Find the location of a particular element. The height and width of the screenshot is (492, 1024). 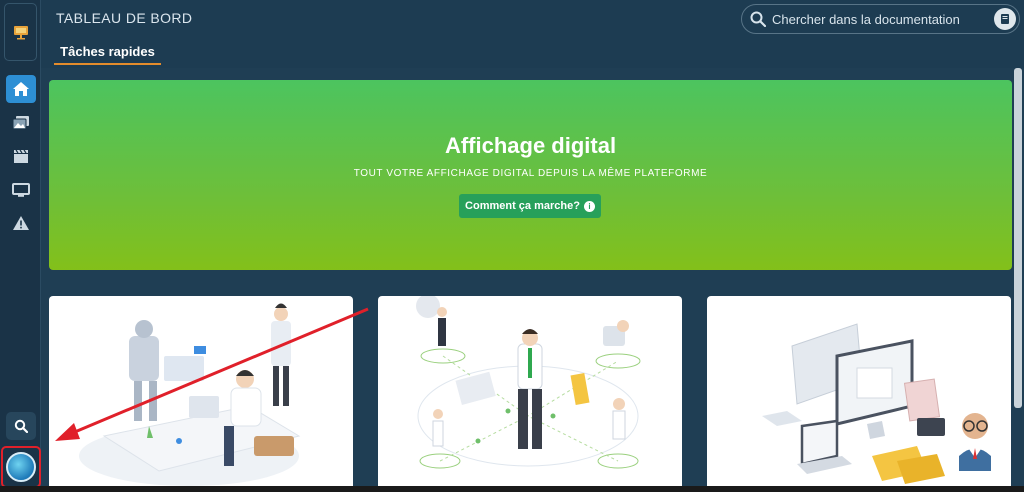

documentation-search is located at coordinates (880, 19).